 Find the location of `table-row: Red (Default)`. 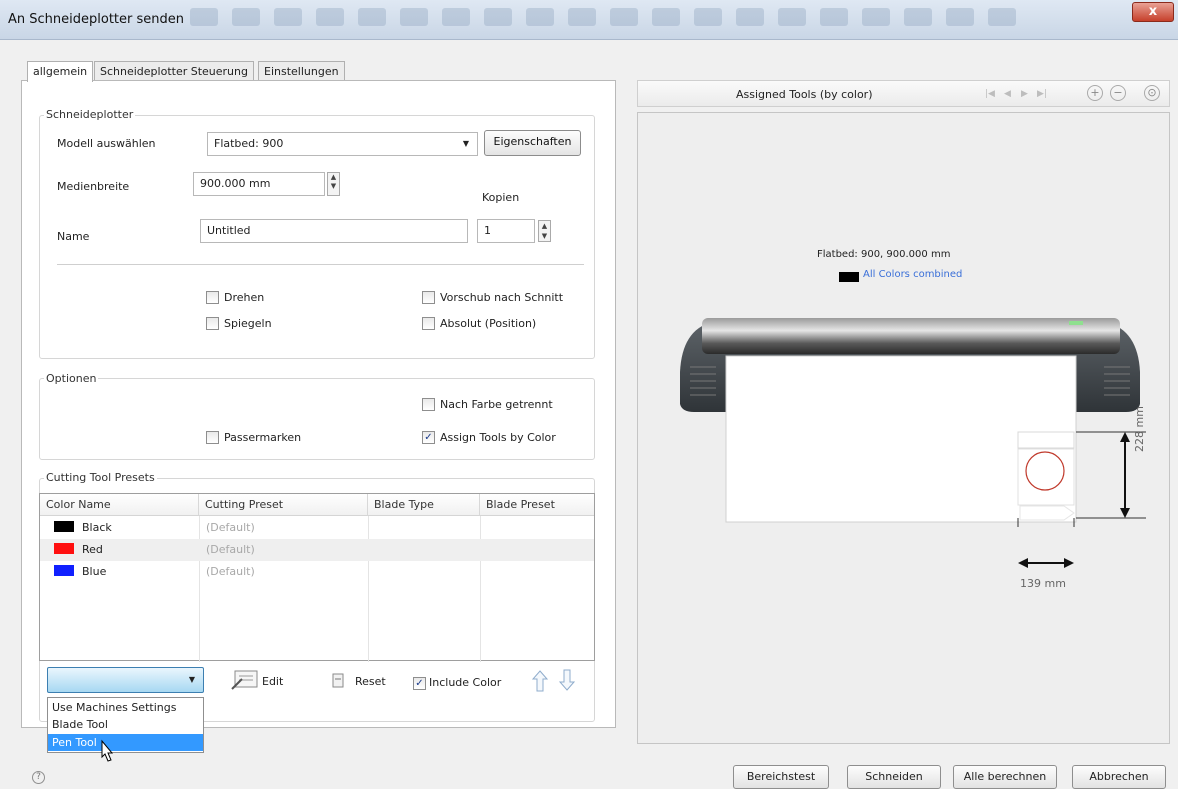

table-row: Red (Default) is located at coordinates (317, 550).